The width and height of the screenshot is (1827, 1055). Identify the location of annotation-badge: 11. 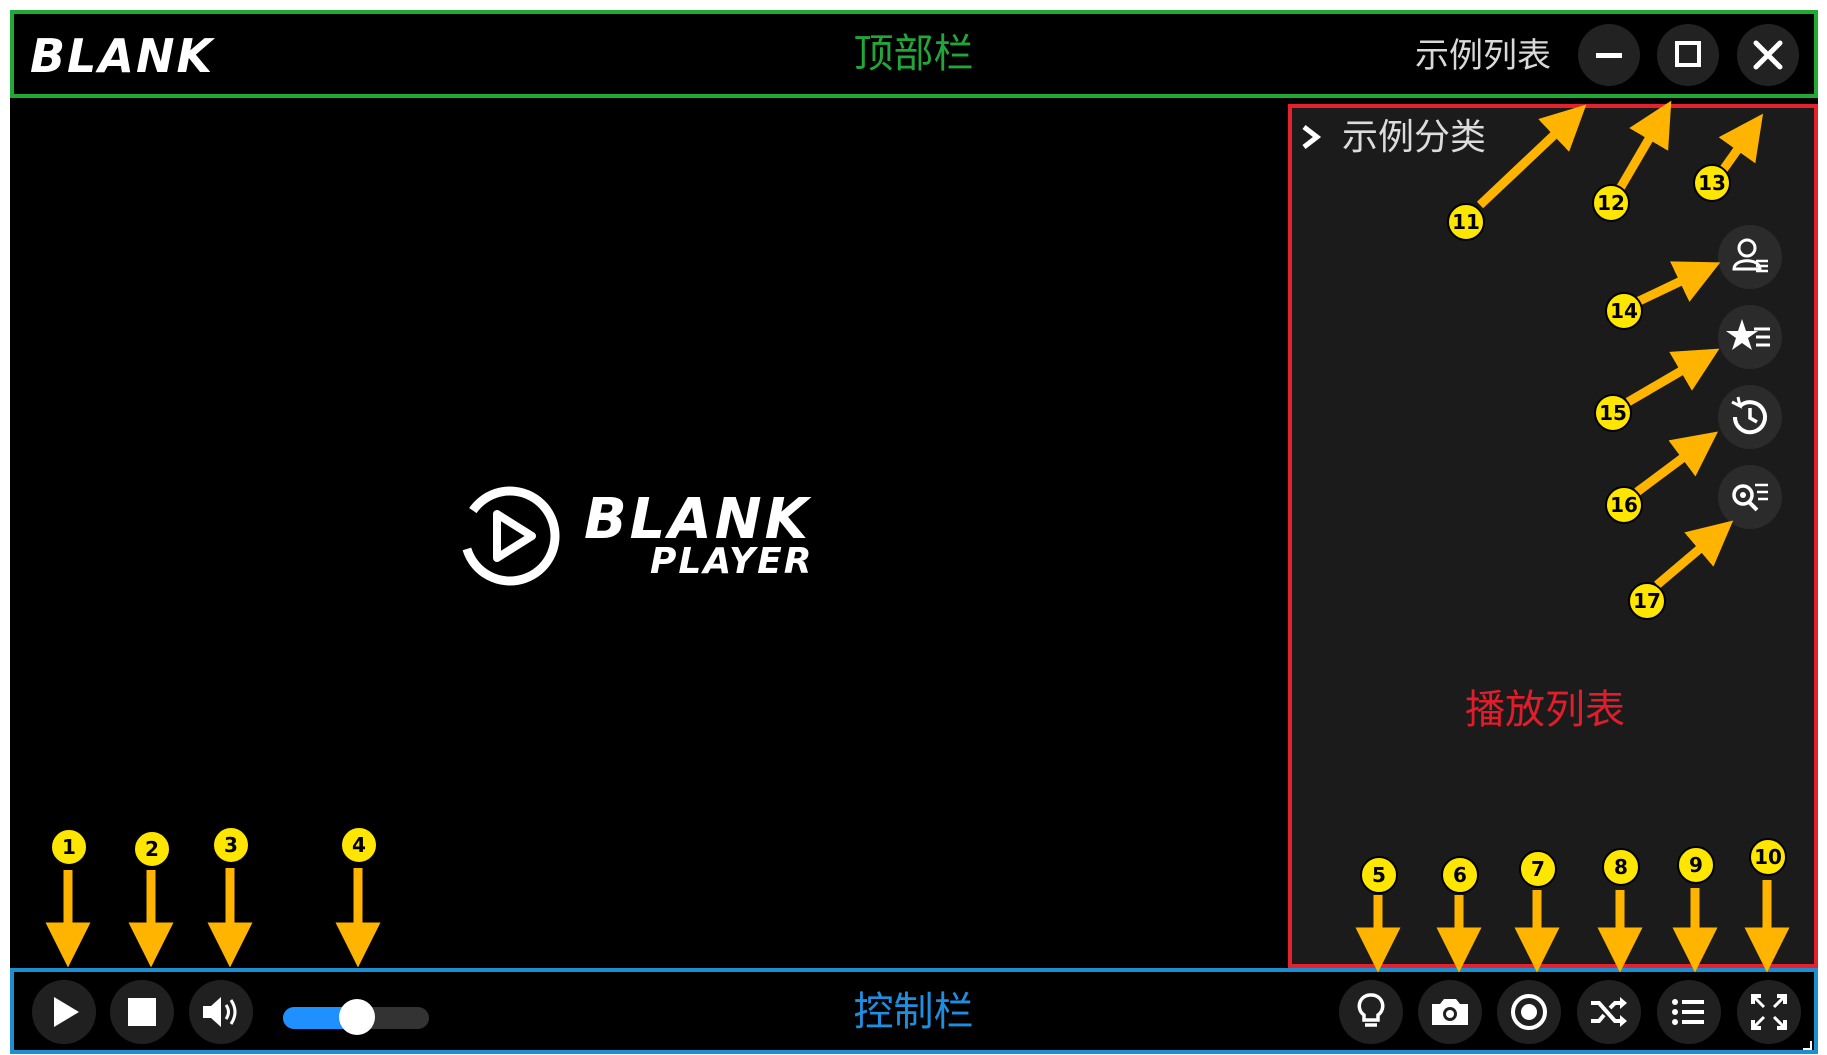
(1466, 222).